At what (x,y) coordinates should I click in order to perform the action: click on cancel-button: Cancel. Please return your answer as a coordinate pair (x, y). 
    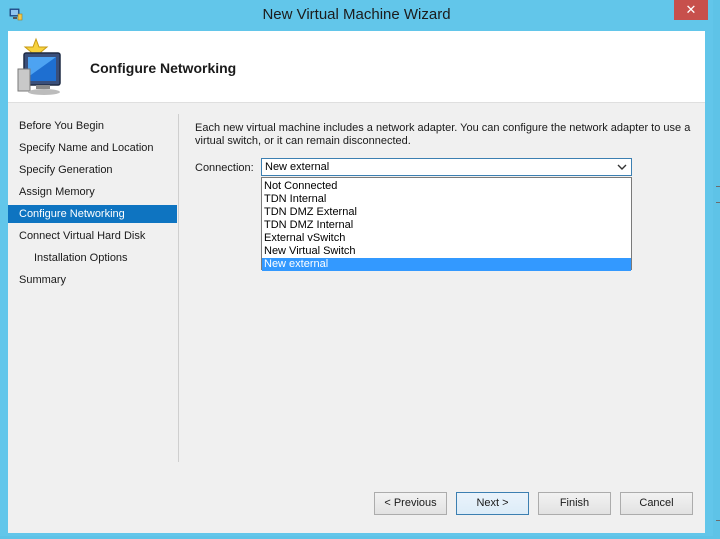
    Looking at the image, I should click on (656, 503).